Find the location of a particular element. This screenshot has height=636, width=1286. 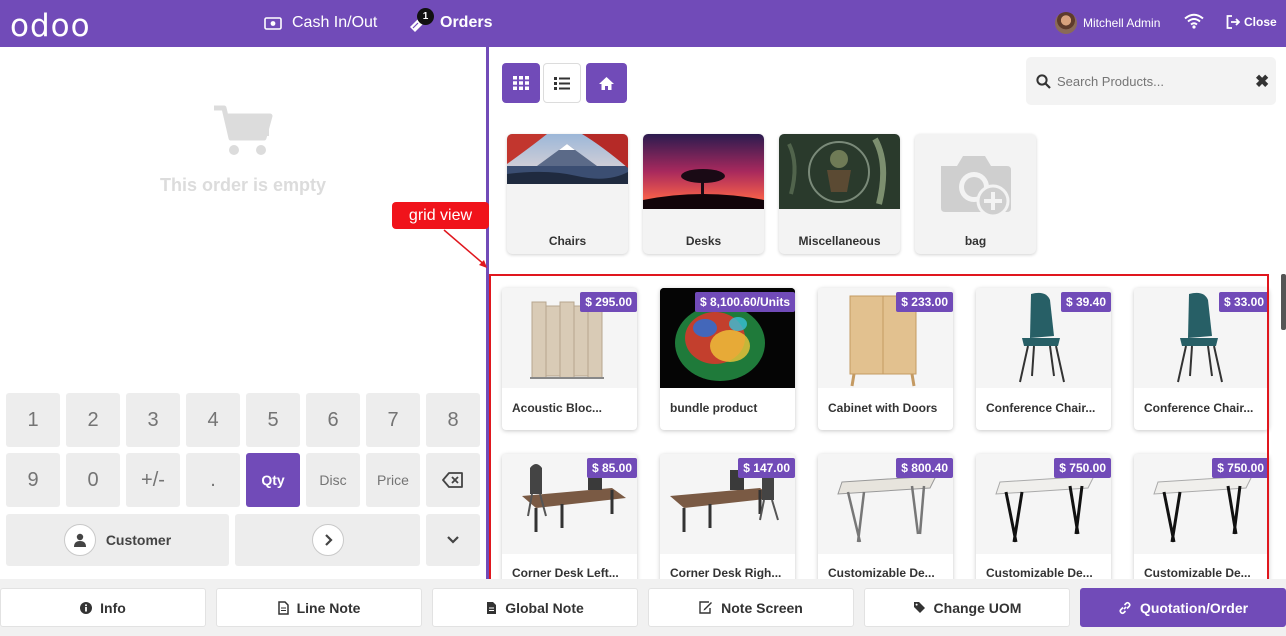

user-icon is located at coordinates (79, 540).